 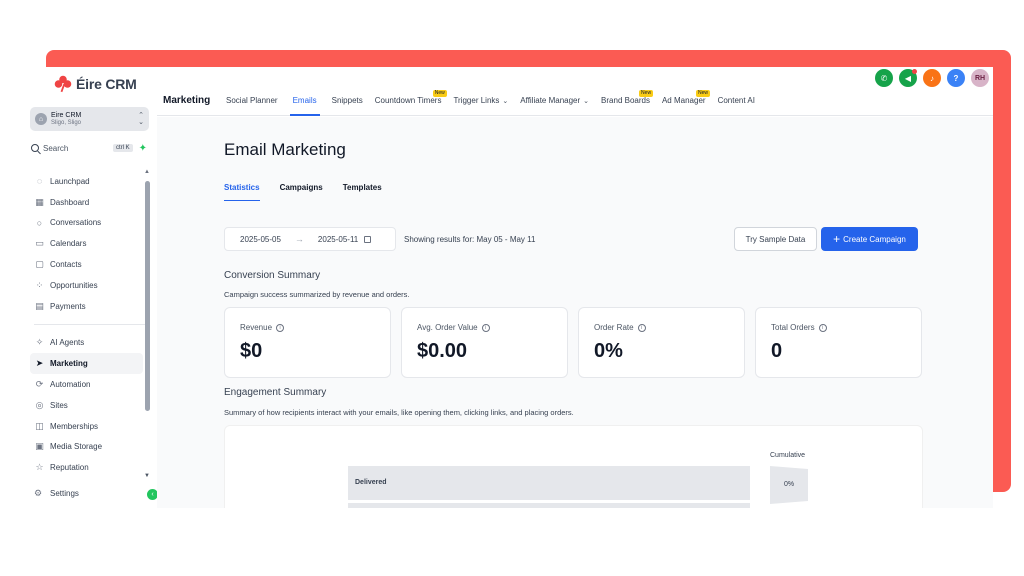 I want to click on subtab-statistics: Statistics, so click(x=242, y=192).